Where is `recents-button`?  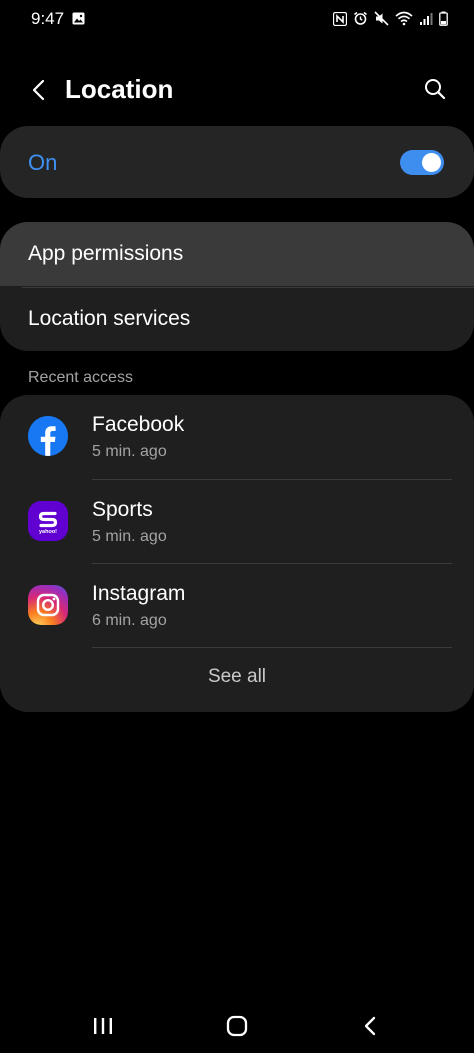 recents-button is located at coordinates (103, 1026).